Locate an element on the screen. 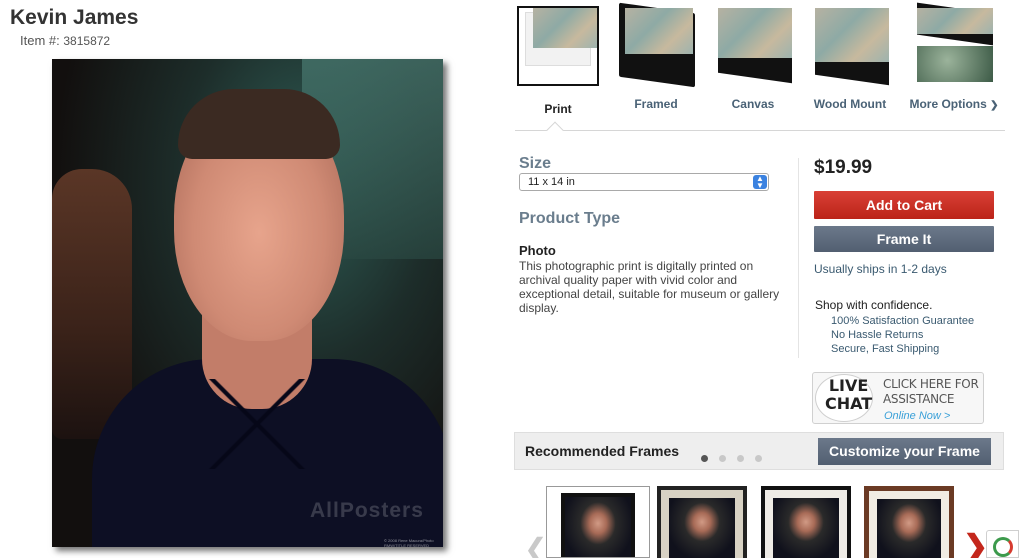 The image size is (1019, 558). confidence-heading: Shop with confidence. is located at coordinates (874, 305).